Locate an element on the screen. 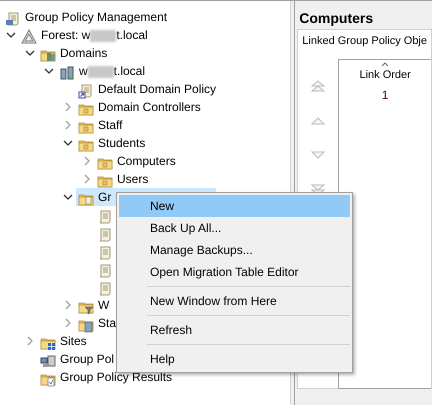 The image size is (432, 405). tree-item: Users is located at coordinates (132, 179).